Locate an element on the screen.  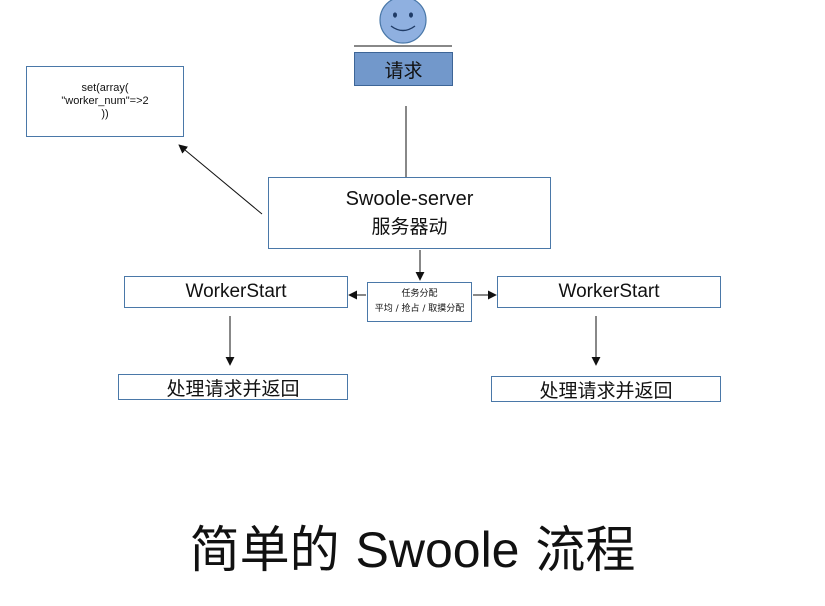
server-to-config-arrow is located at coordinates (220, 179).